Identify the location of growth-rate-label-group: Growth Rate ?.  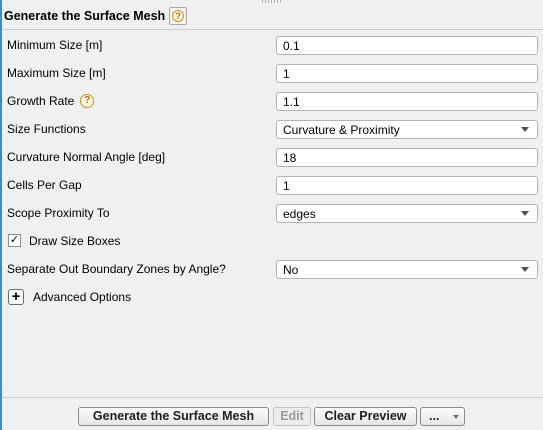
(51, 101).